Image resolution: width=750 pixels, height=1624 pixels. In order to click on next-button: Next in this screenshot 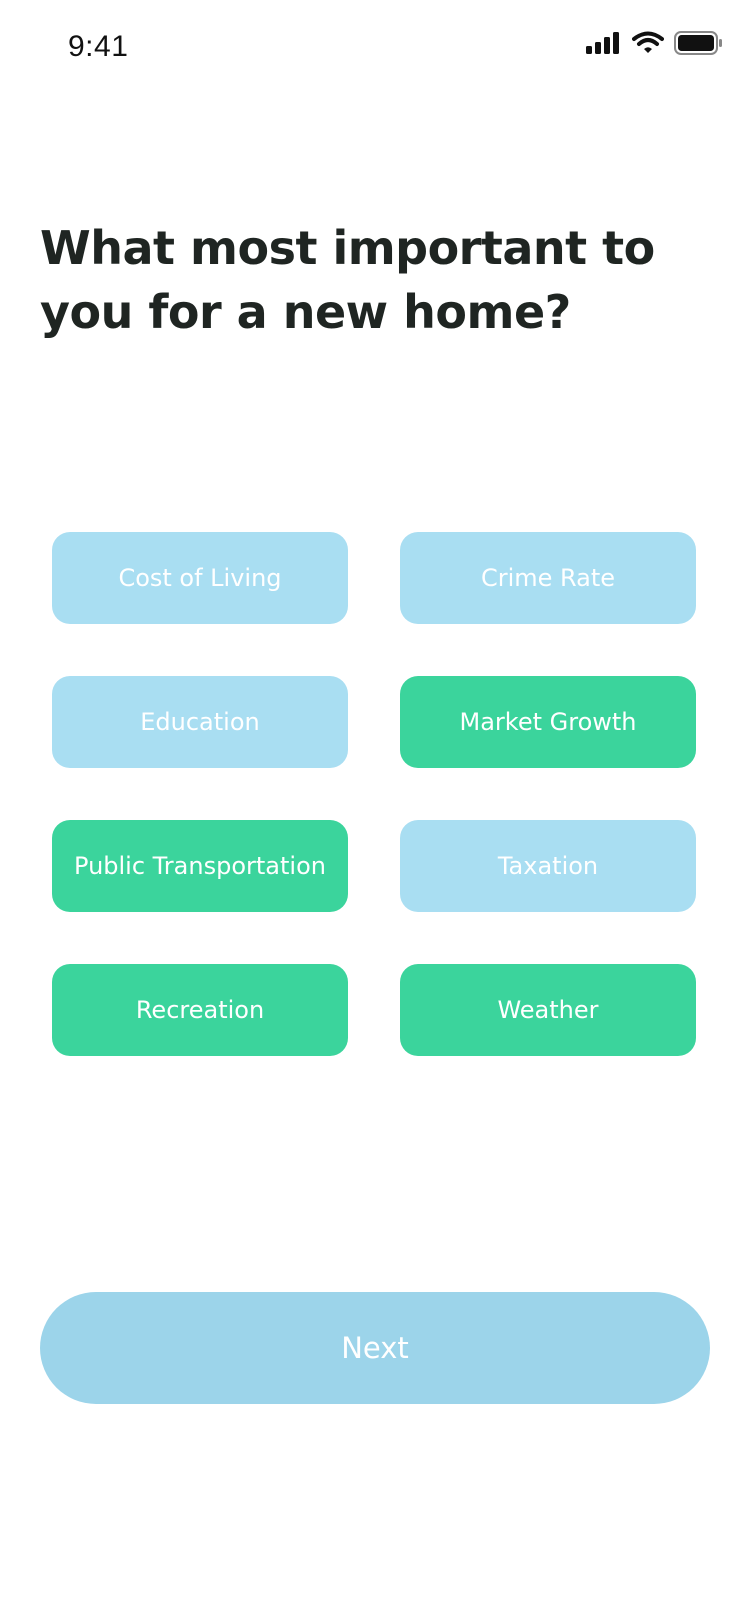, I will do `click(375, 1348)`.